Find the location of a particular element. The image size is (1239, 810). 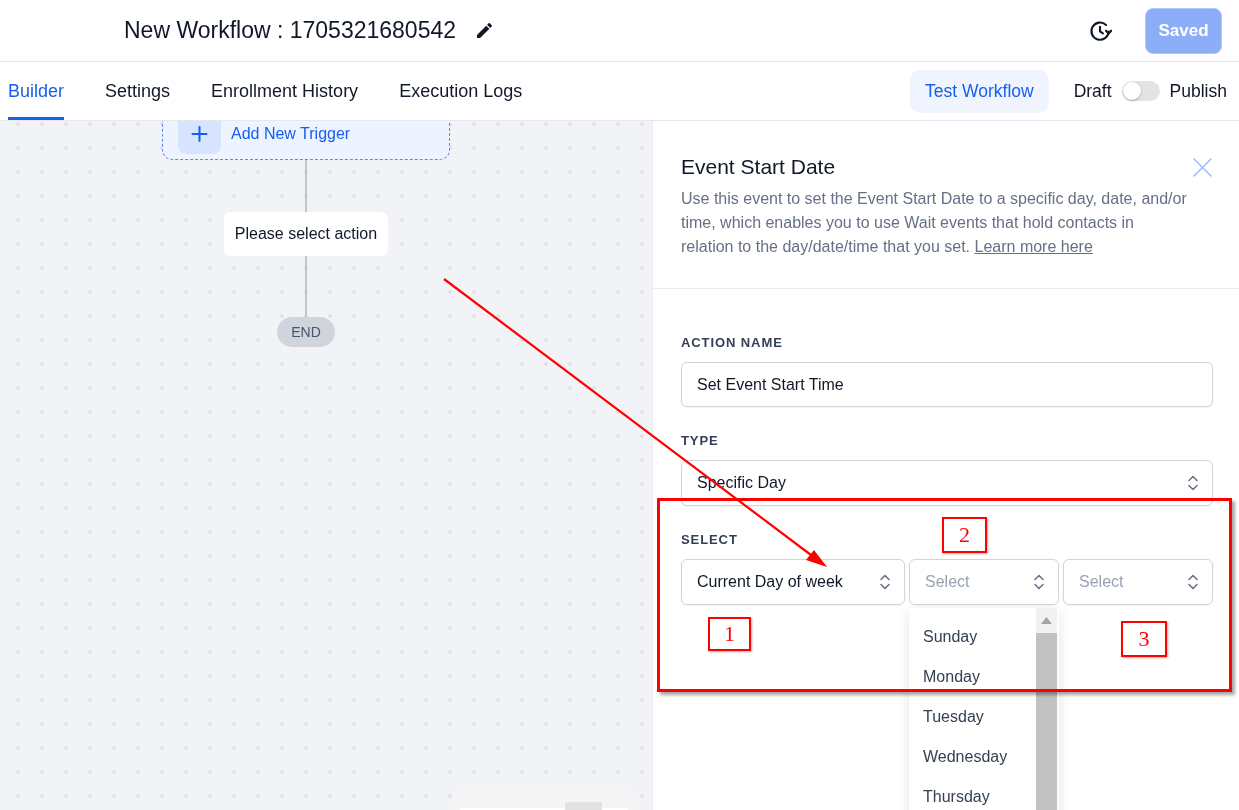

field-label: ACTION NAME is located at coordinates (732, 343).